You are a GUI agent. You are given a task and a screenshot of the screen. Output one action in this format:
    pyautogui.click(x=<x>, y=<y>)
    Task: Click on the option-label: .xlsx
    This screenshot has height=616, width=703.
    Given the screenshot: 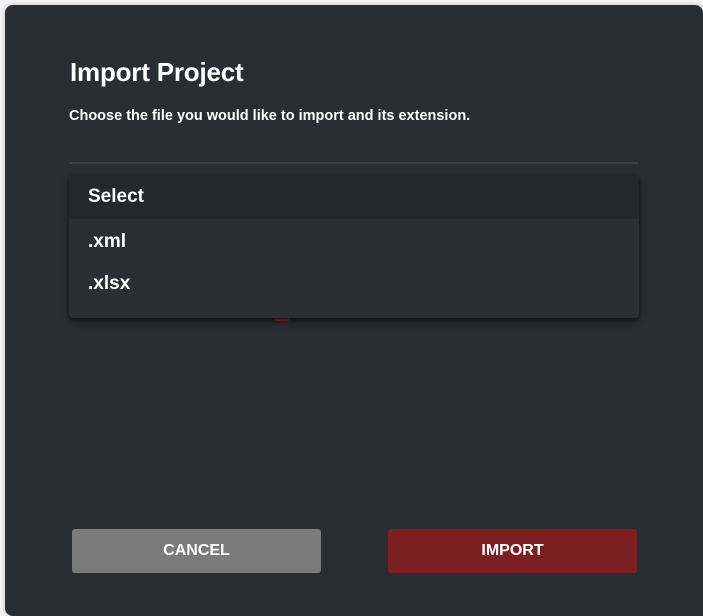 What is the action you would take?
    pyautogui.click(x=109, y=283)
    